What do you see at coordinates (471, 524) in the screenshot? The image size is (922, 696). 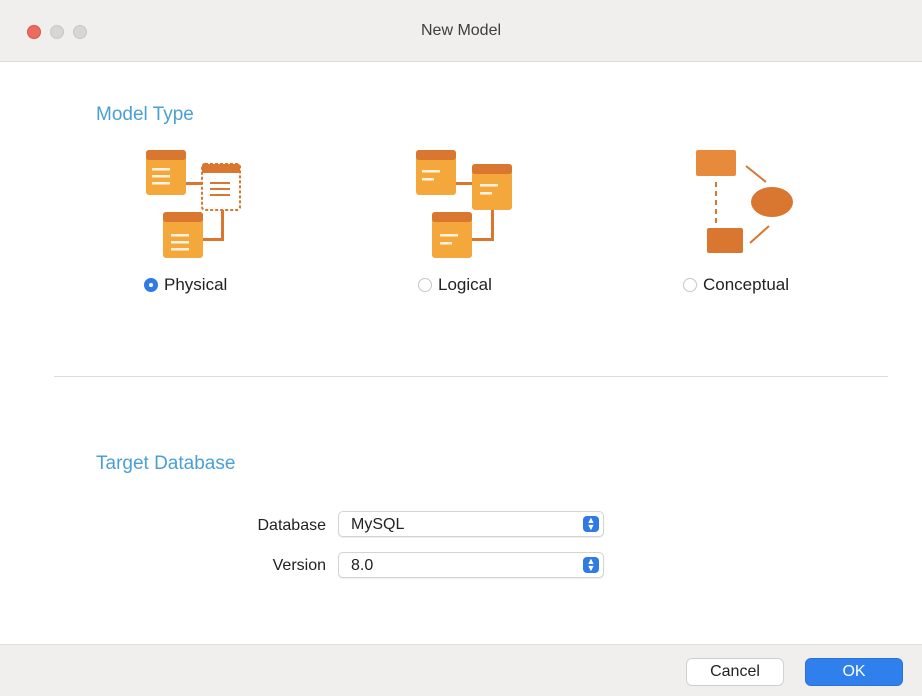 I see `database-select: MySQL ▲ ▼` at bounding box center [471, 524].